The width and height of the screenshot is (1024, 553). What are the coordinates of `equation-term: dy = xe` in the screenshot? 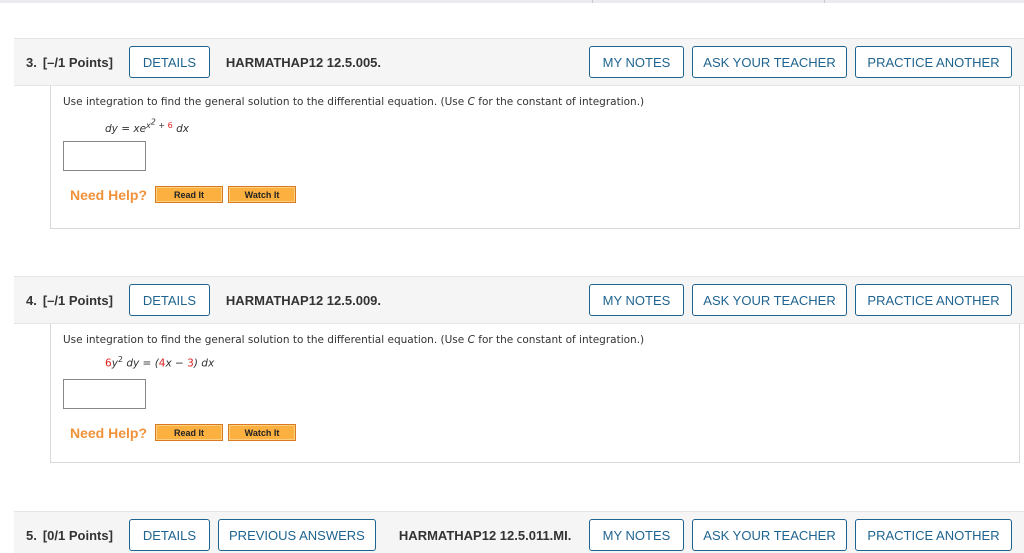 It's located at (126, 129).